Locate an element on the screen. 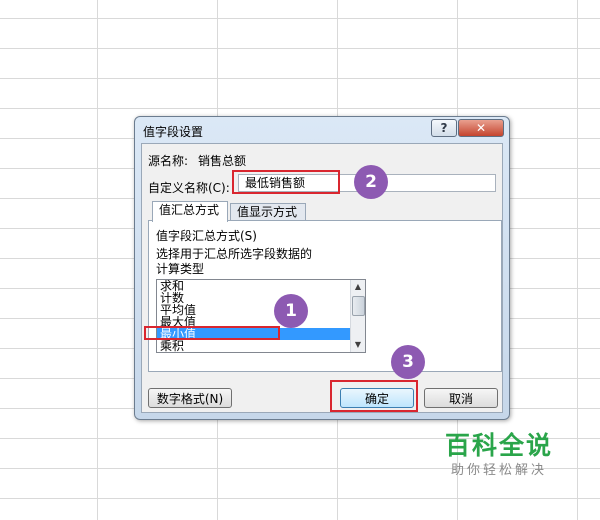 Image resolution: width=600 pixels, height=520 pixels. help-button: ? is located at coordinates (444, 128).